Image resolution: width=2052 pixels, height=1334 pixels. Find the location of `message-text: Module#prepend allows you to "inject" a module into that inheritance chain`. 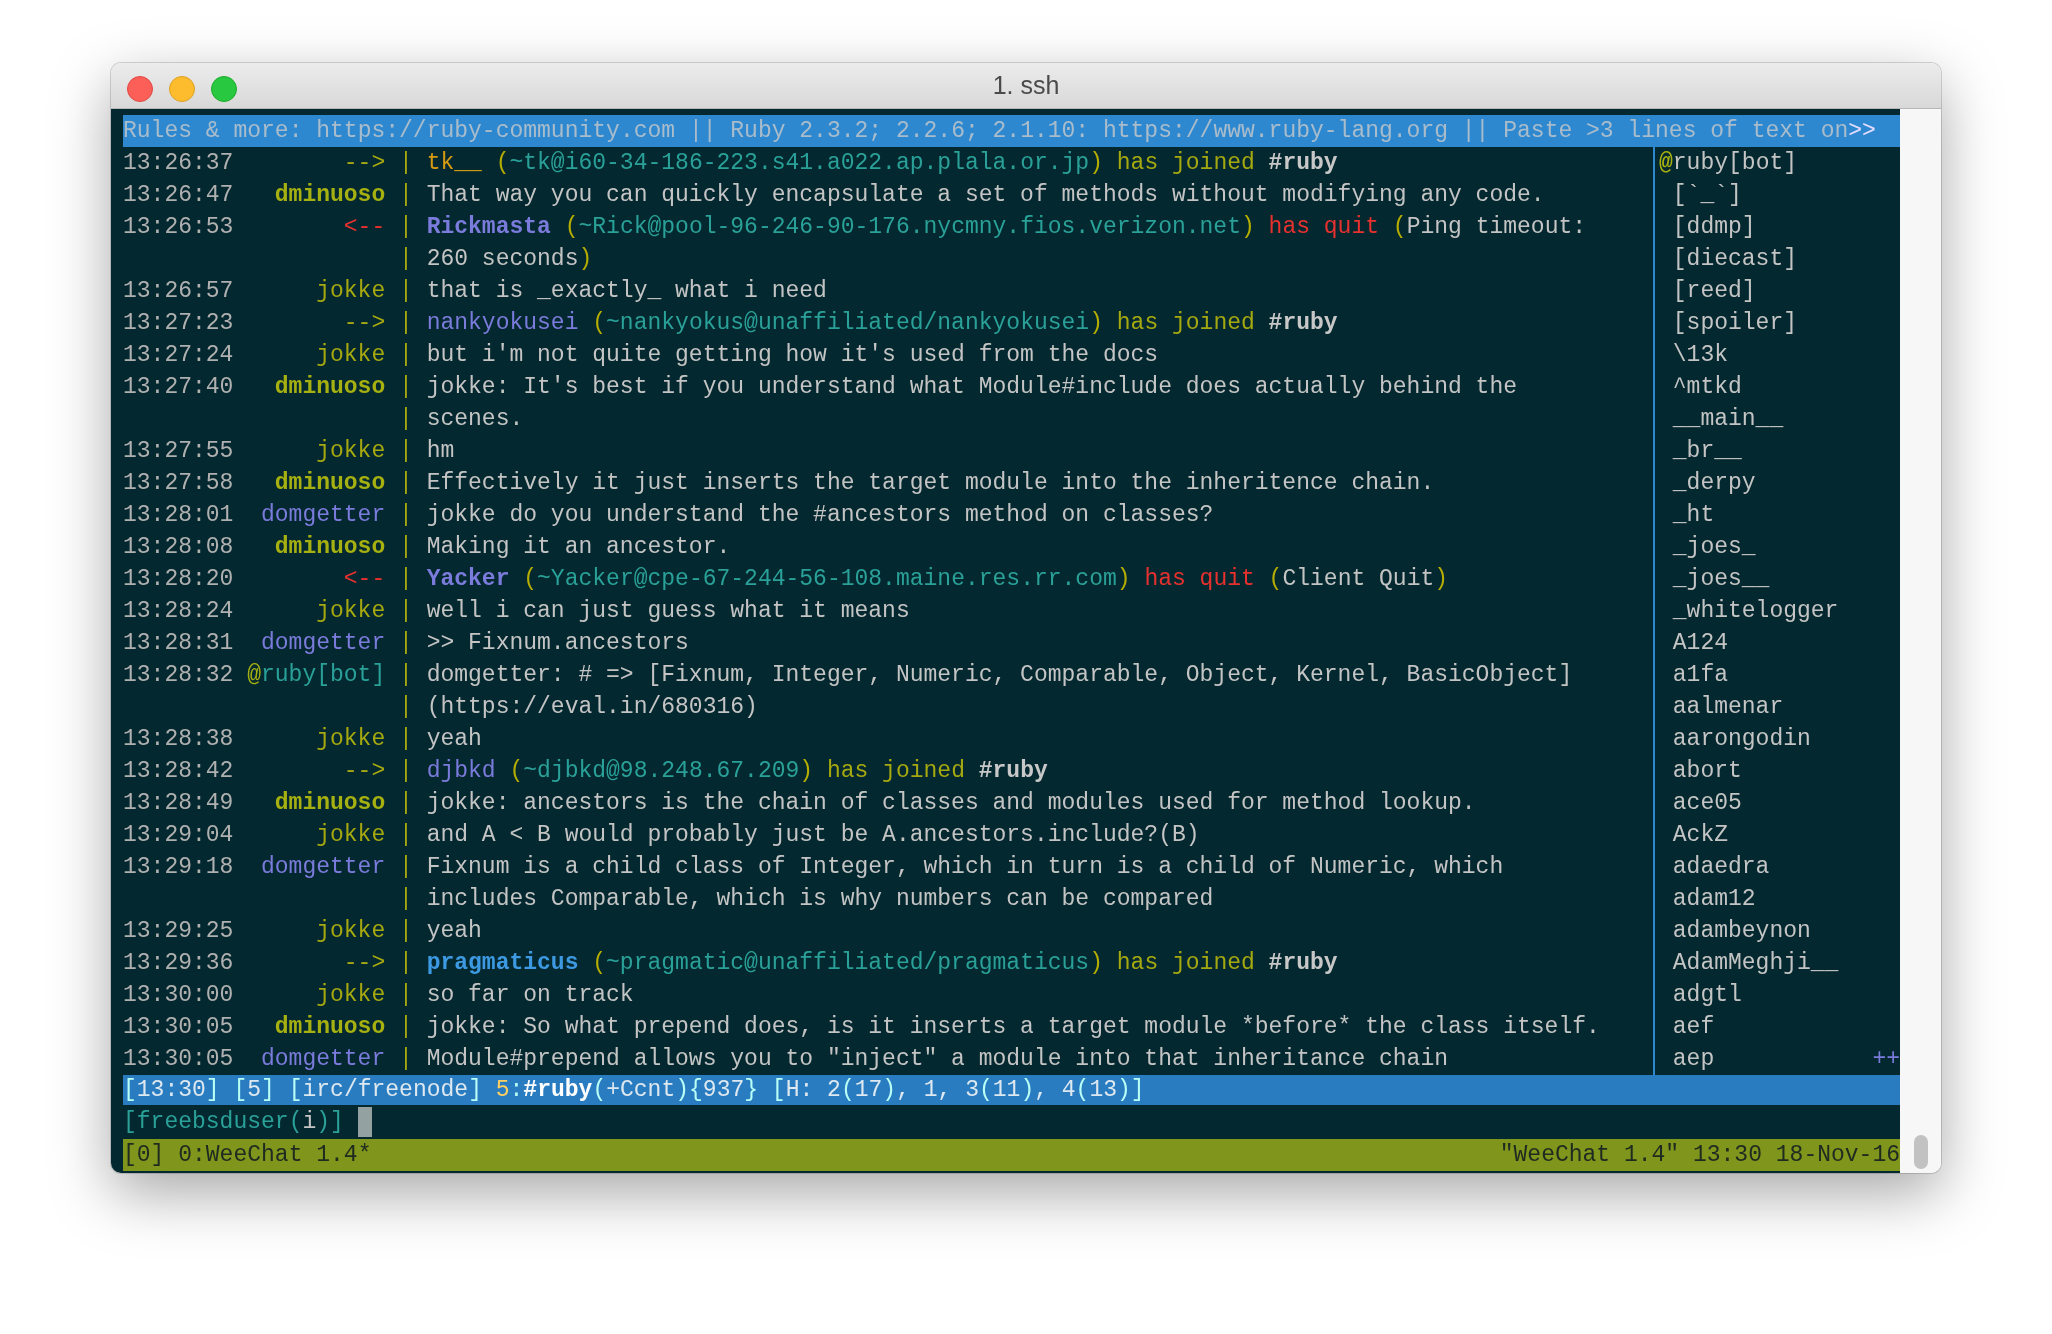

message-text: Module#prepend allows you to "inject" a module into that inheritance chain is located at coordinates (937, 1059).